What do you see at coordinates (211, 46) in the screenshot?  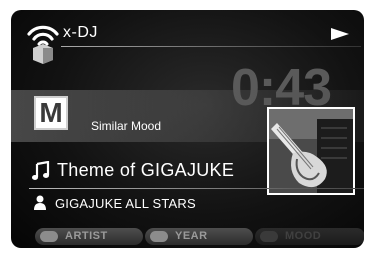 I see `header-divider` at bounding box center [211, 46].